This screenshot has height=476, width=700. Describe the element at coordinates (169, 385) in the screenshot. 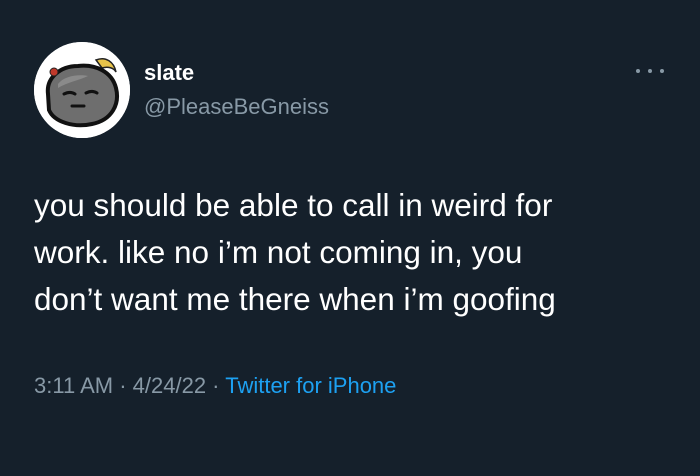

I see `tweet-date: 4/24/22` at that location.